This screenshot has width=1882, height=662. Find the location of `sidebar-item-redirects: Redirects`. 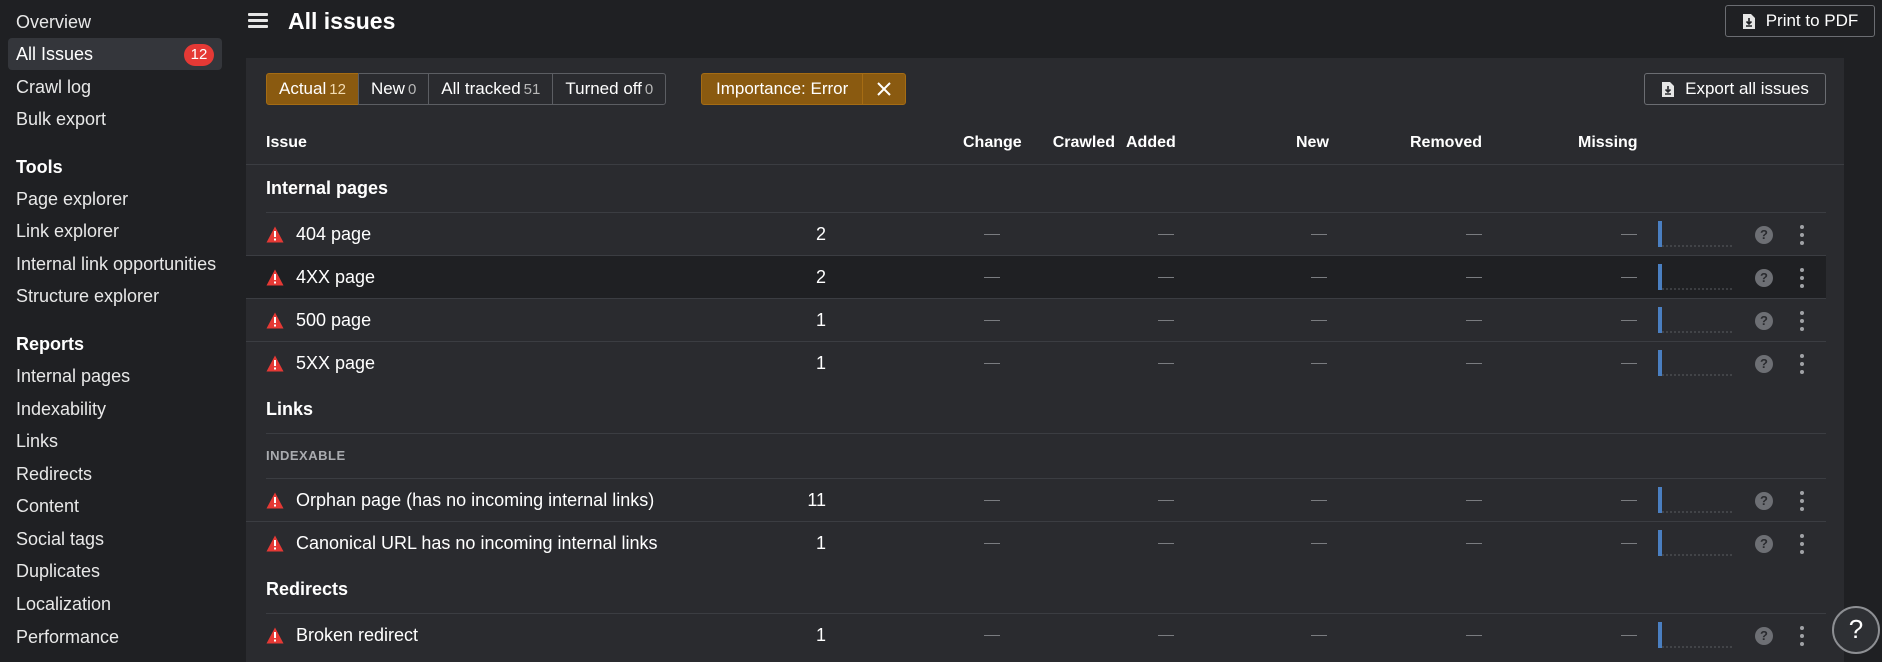

sidebar-item-redirects: Redirects is located at coordinates (115, 474).